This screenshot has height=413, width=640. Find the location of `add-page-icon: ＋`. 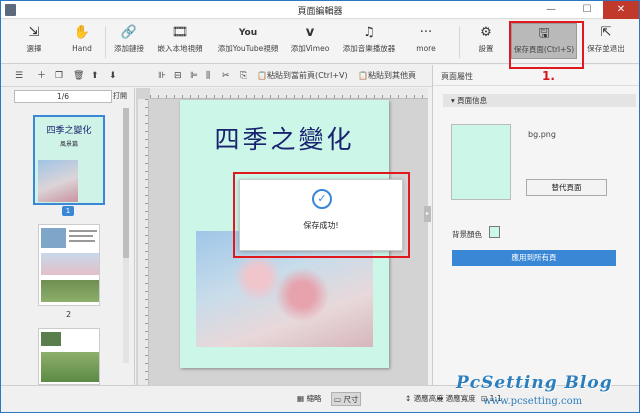

add-page-icon: ＋ is located at coordinates (41, 76).